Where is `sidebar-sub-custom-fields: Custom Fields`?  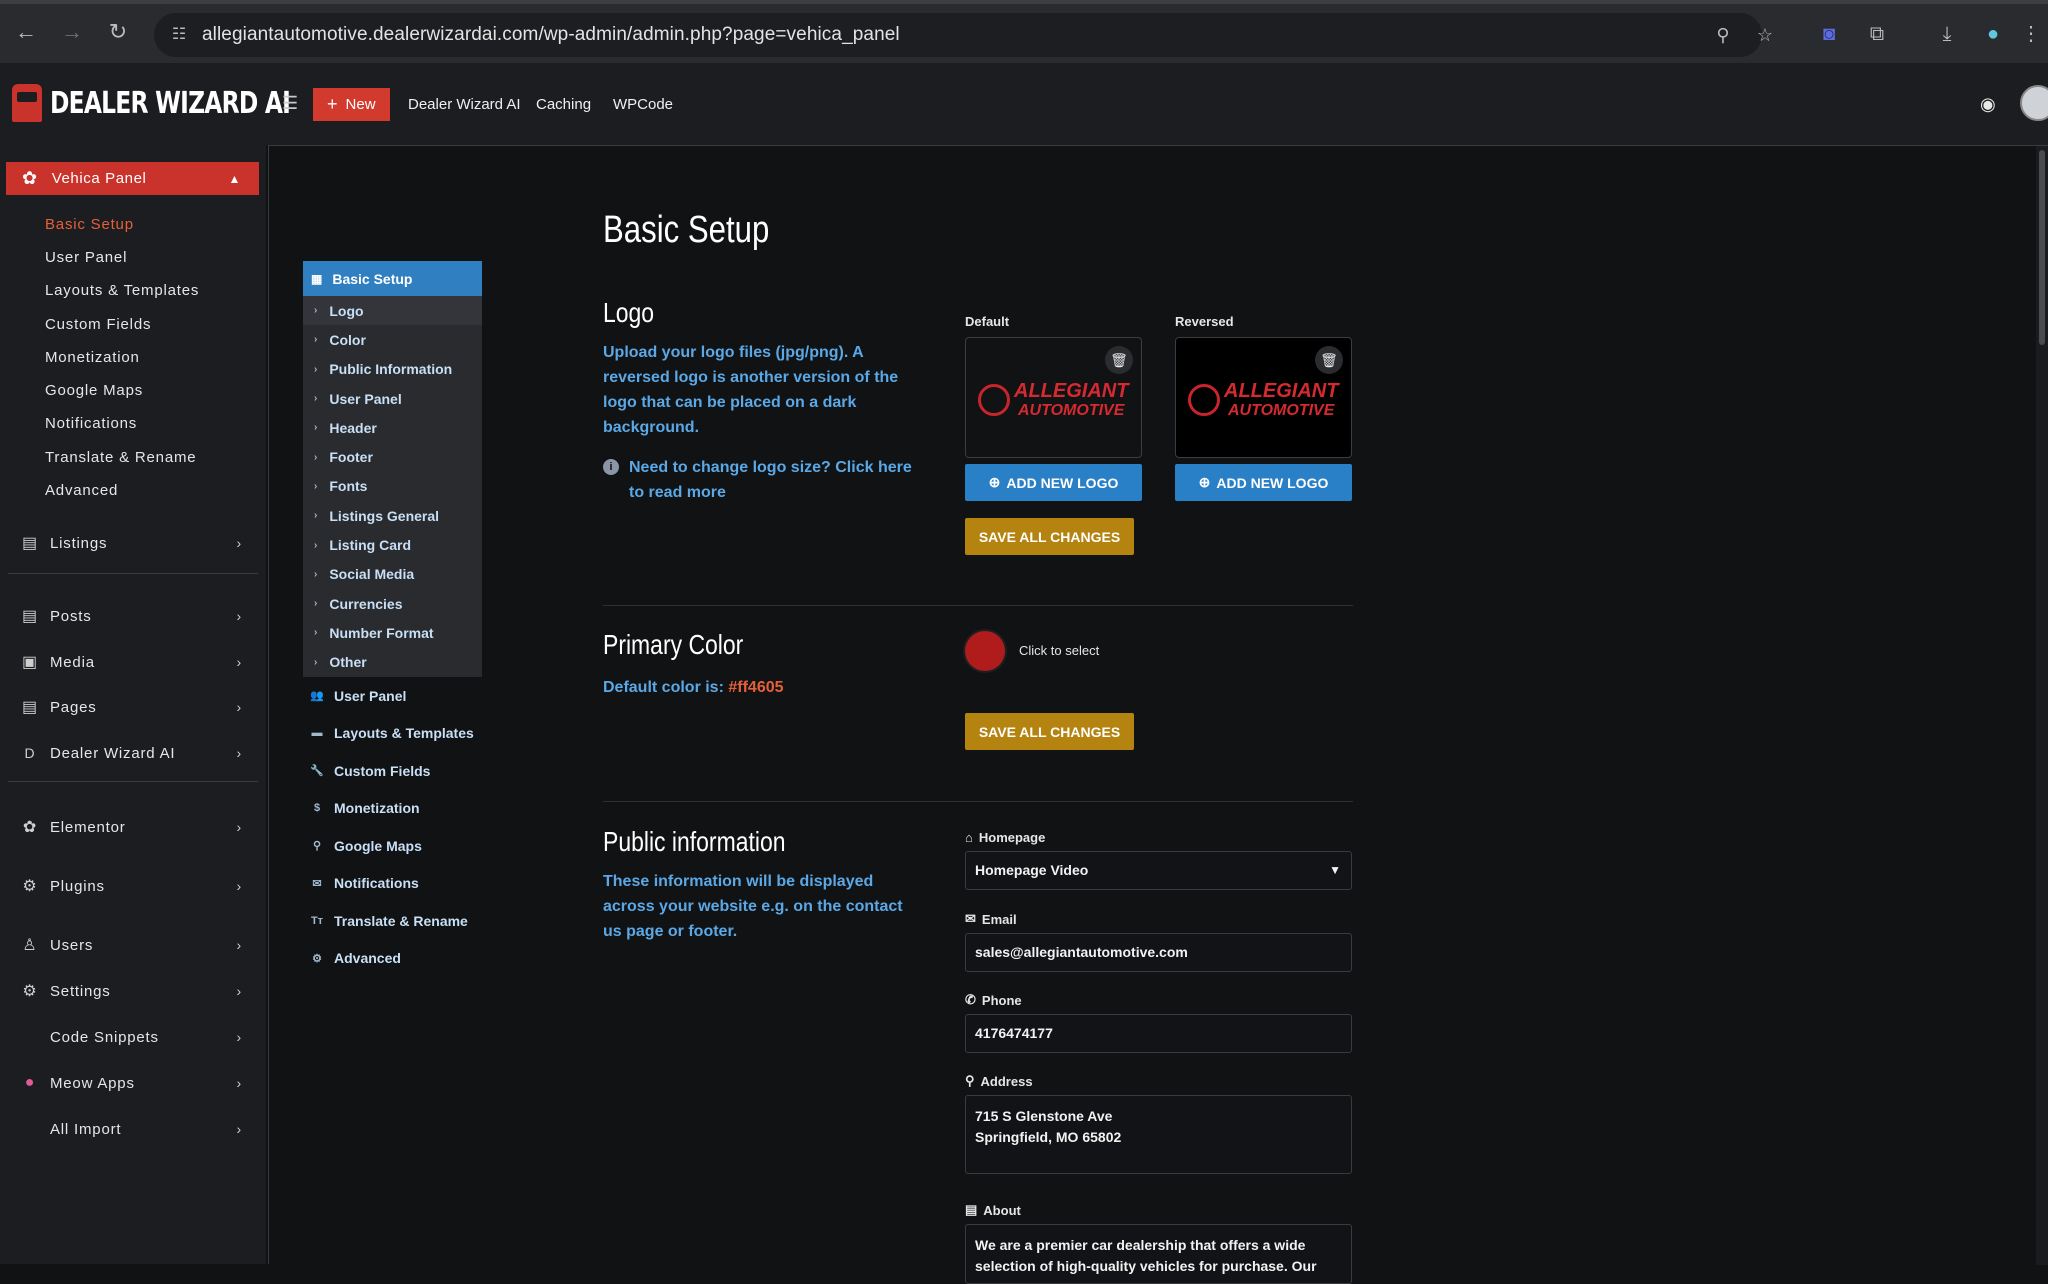
sidebar-sub-custom-fields: Custom Fields is located at coordinates (98, 324).